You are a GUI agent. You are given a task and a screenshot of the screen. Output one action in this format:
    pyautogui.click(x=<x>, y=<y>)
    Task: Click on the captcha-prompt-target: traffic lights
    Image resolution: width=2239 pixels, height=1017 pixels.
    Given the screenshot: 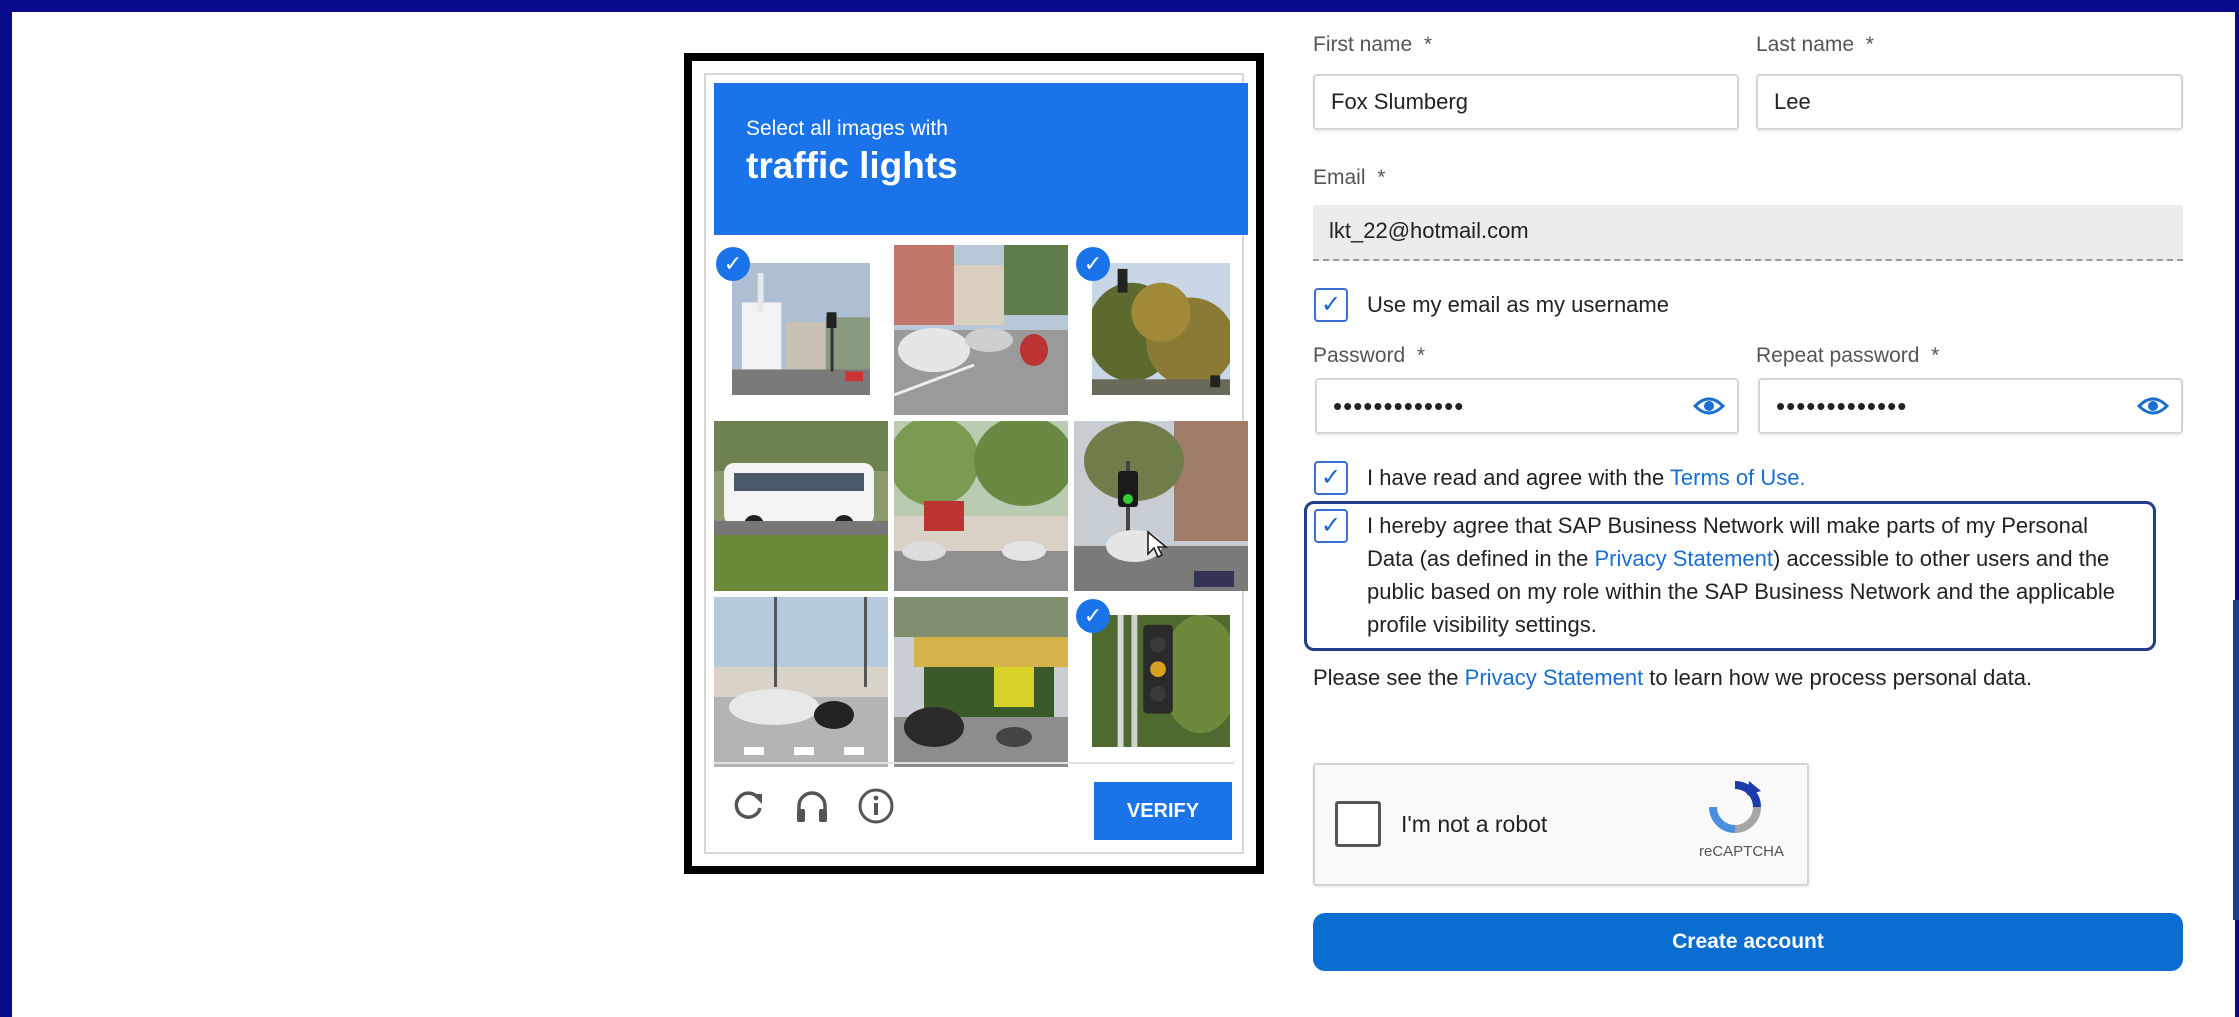 What is the action you would take?
    pyautogui.click(x=852, y=165)
    